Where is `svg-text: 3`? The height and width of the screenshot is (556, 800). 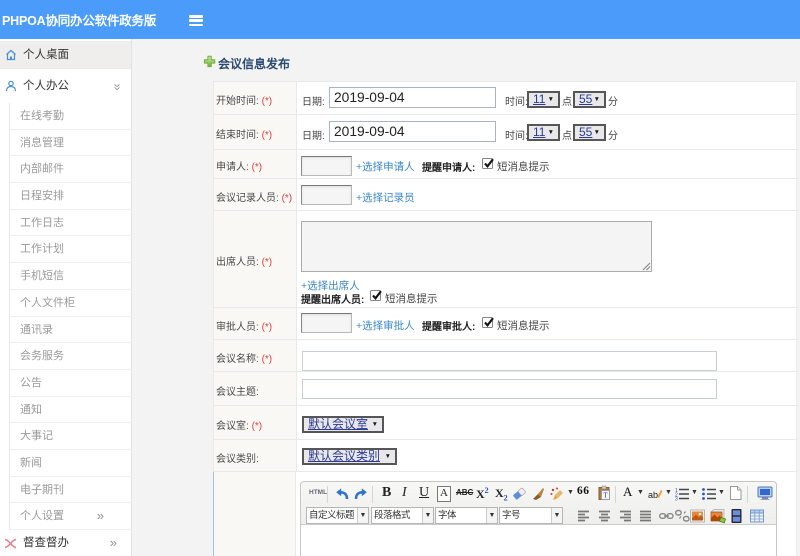
svg-text: 3 is located at coordinates (676, 500).